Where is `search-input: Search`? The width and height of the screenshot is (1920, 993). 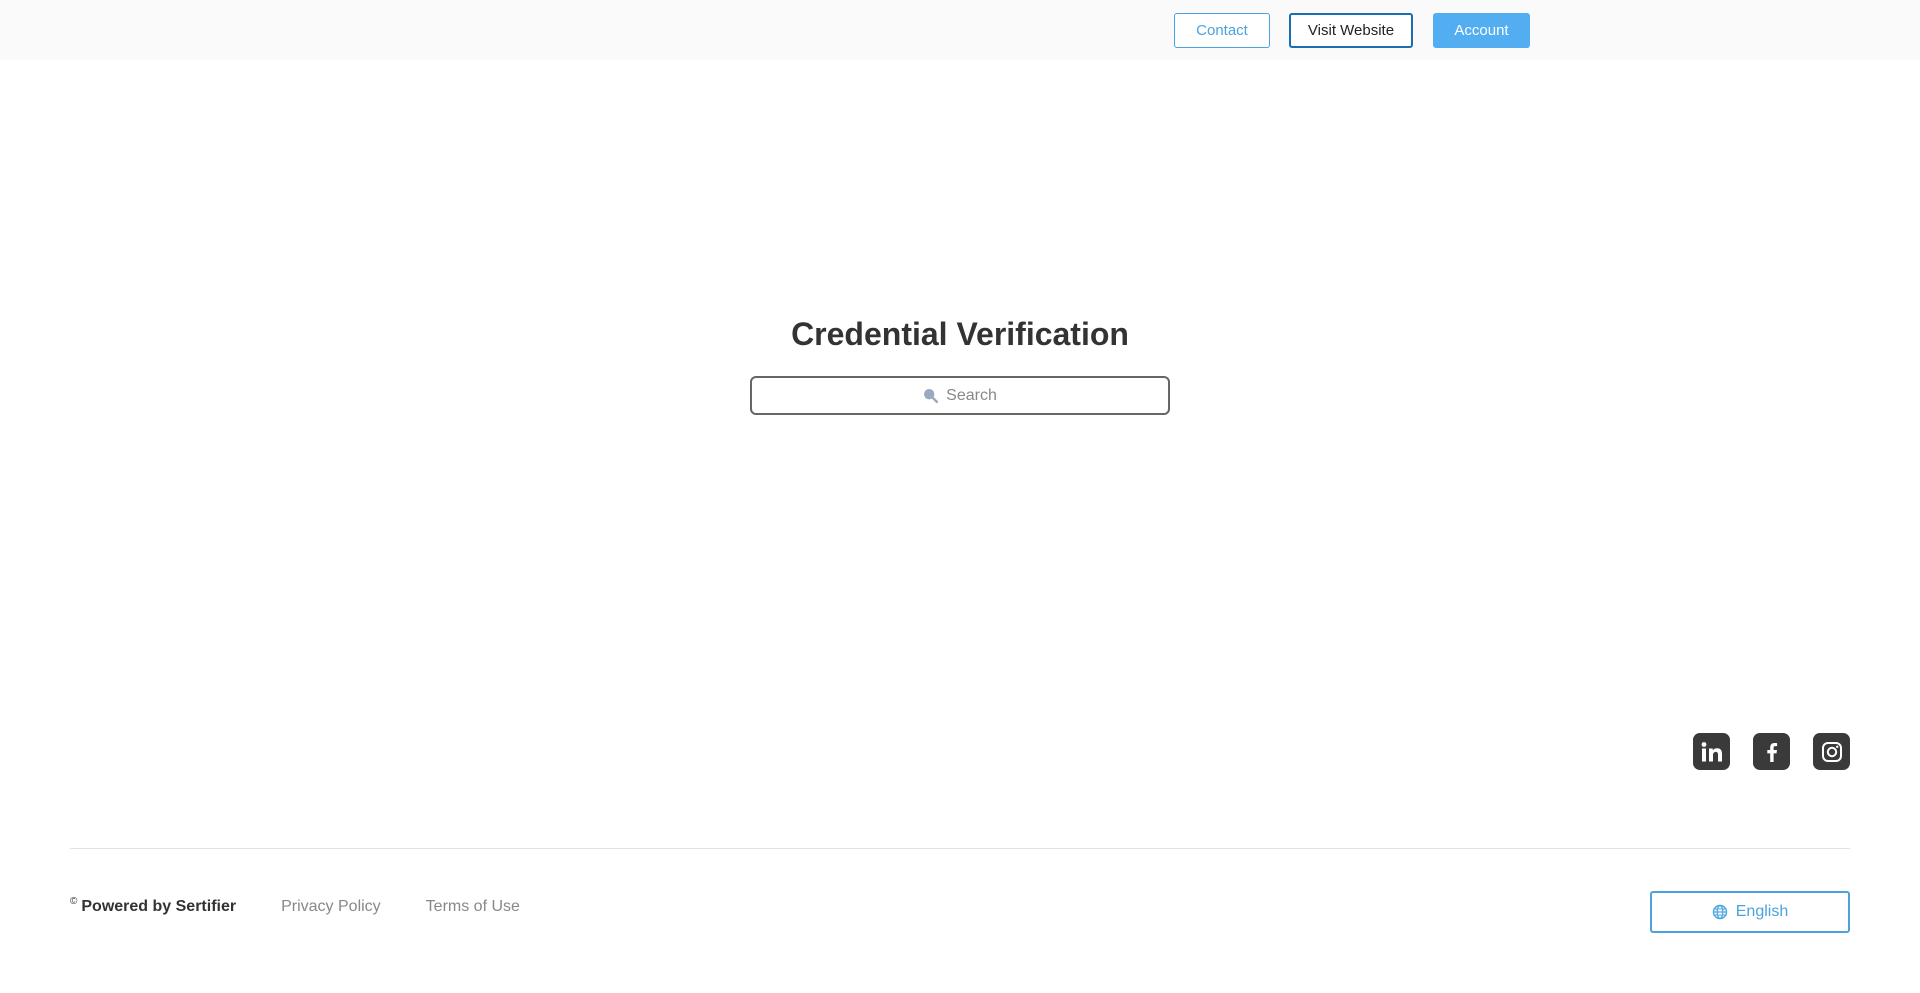
search-input: Search is located at coordinates (960, 395).